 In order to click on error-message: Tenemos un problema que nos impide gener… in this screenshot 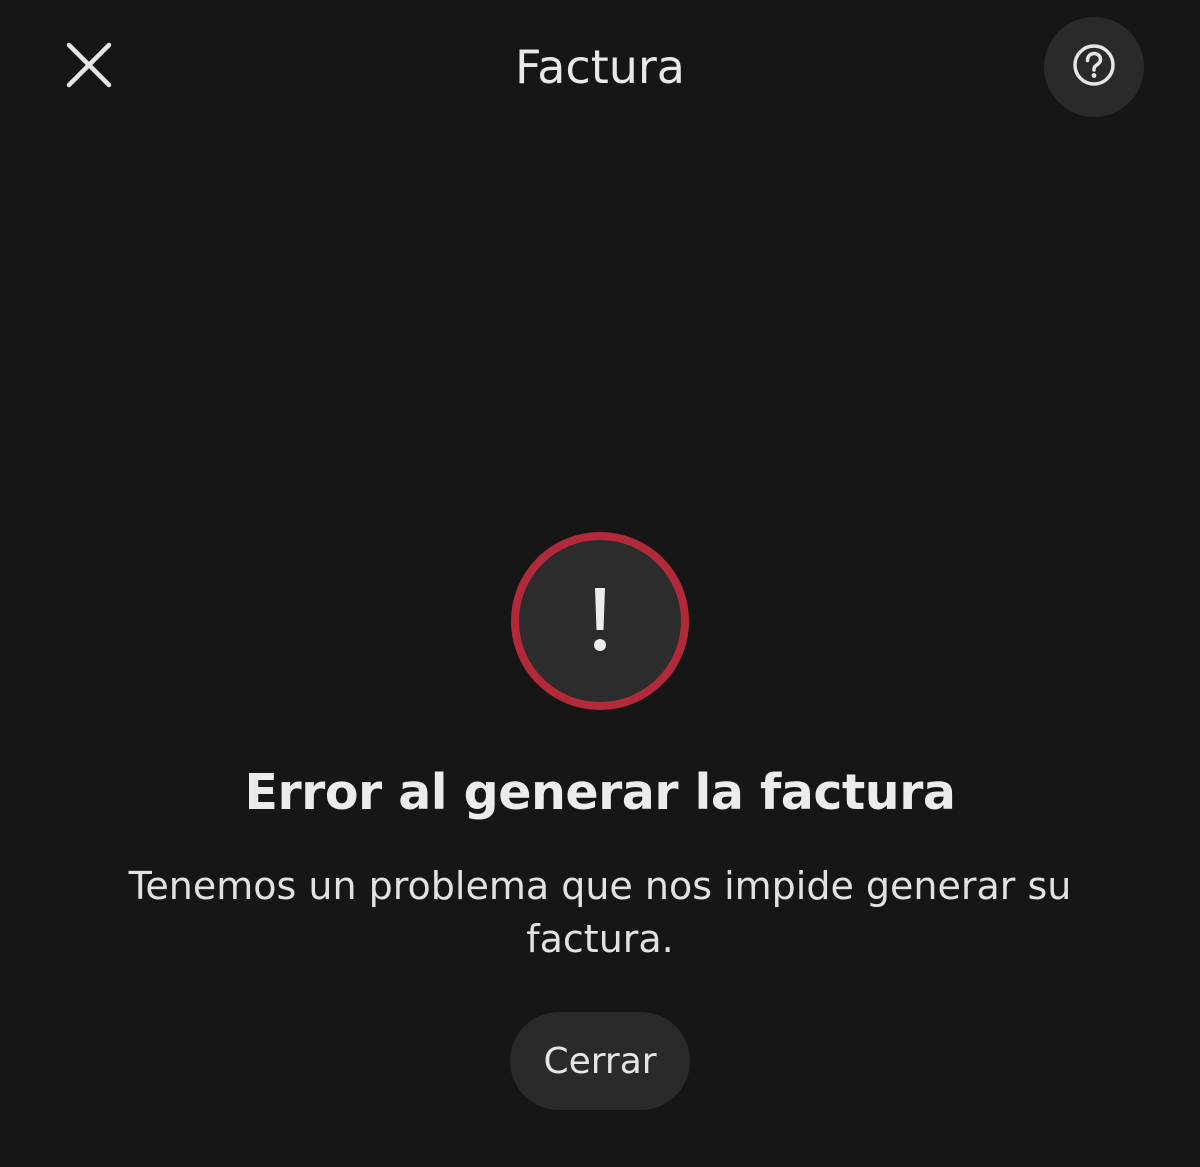, I will do `click(600, 912)`.